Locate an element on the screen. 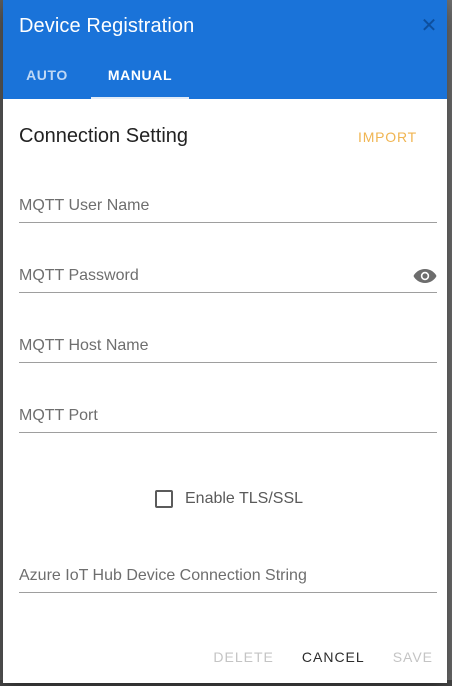  dialog-title: Device Registration is located at coordinates (107, 26).